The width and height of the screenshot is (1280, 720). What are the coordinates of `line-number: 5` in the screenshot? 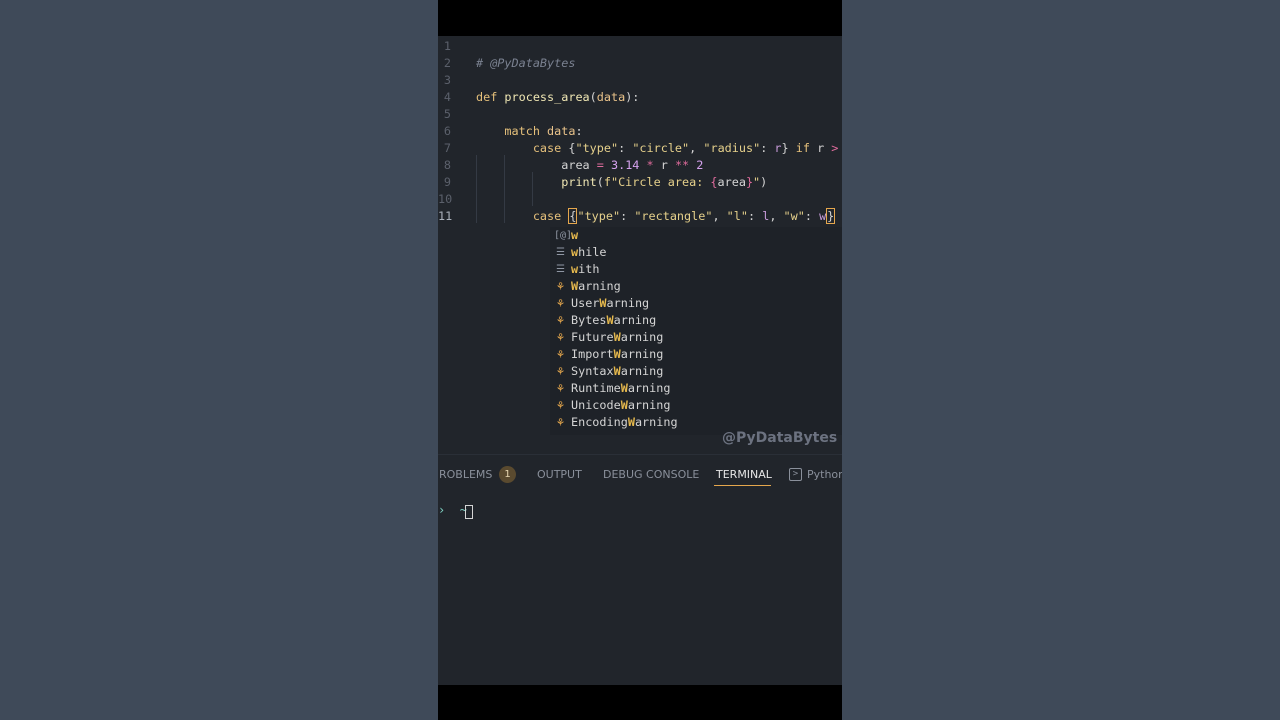 It's located at (447, 114).